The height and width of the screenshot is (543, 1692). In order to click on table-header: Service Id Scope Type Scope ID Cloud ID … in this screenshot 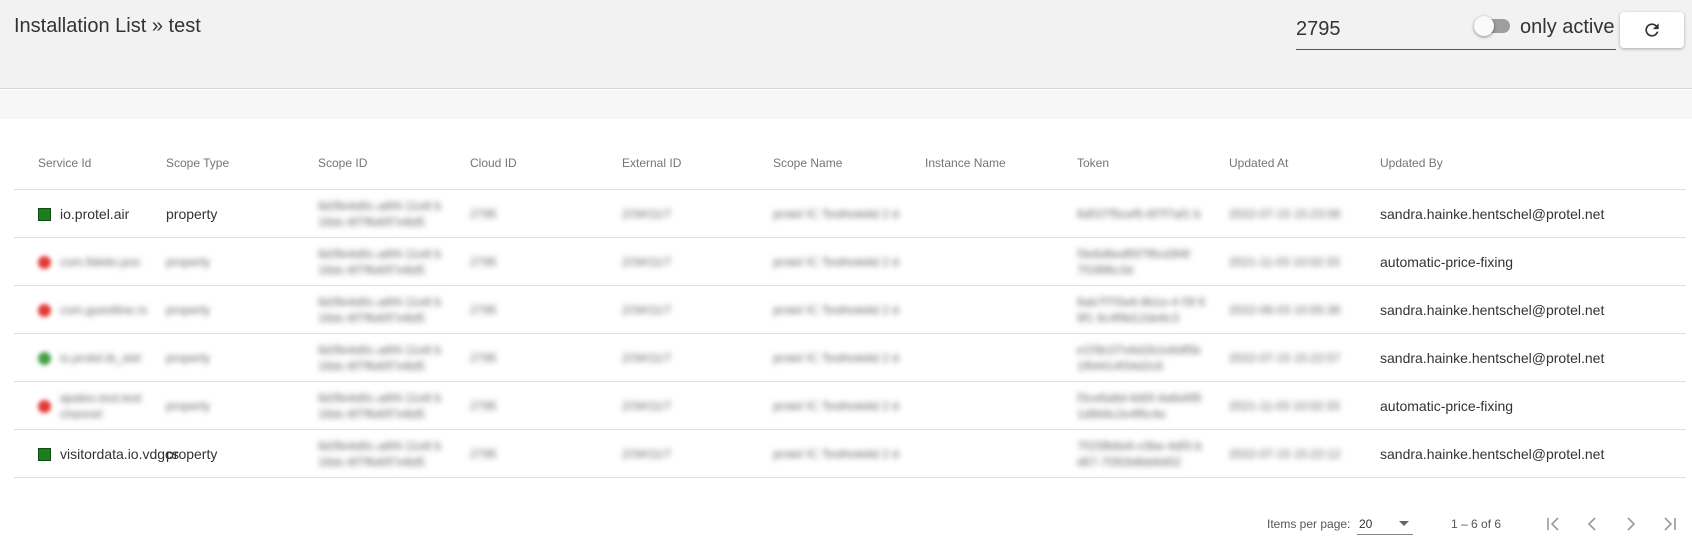, I will do `click(850, 166)`.